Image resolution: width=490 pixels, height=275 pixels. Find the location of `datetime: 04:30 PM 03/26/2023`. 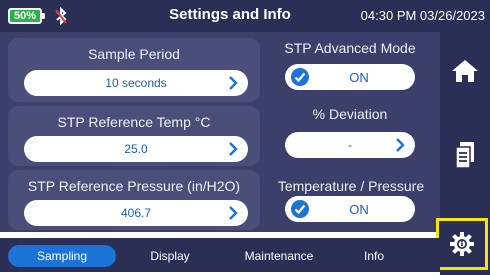

datetime: 04:30 PM 03/26/2023 is located at coordinates (422, 15).